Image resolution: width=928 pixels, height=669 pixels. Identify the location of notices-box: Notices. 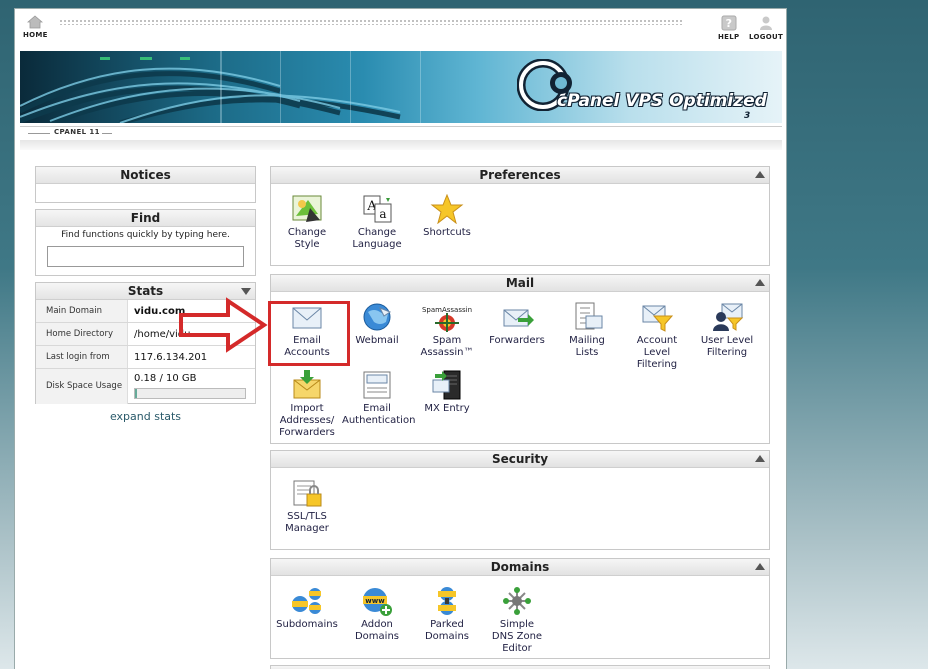
(145, 184).